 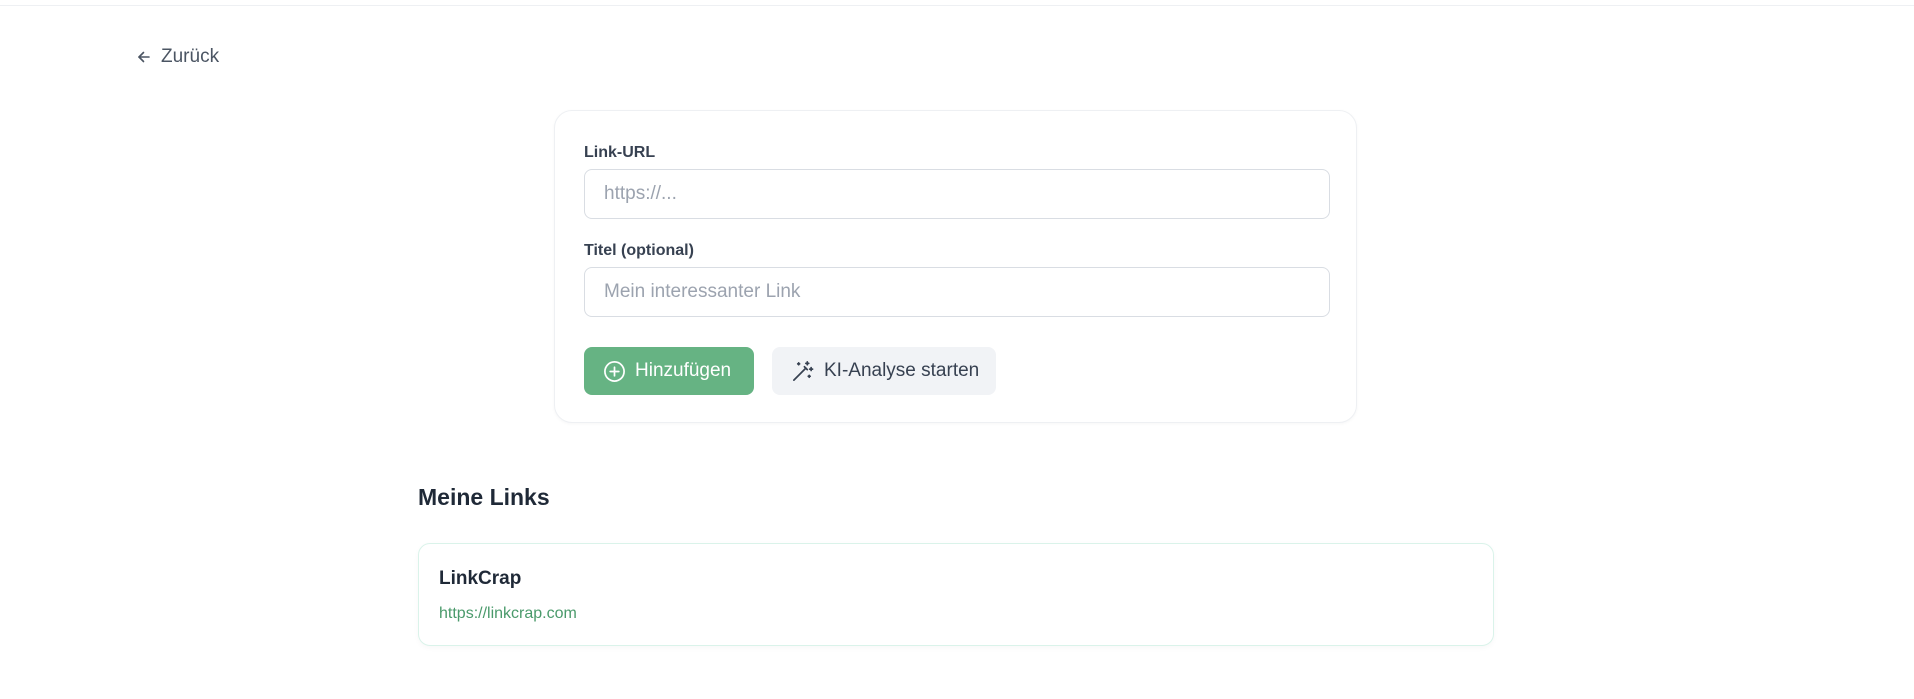 What do you see at coordinates (508, 614) in the screenshot?
I see `link-card-url: https://linkcrap.com` at bounding box center [508, 614].